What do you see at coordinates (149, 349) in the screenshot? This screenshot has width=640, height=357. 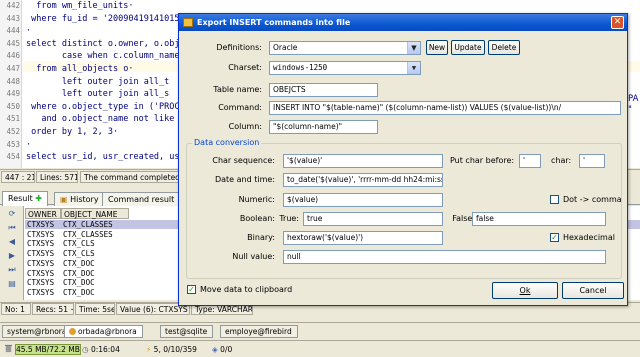 I see `lightning-icon: ⚡` at bounding box center [149, 349].